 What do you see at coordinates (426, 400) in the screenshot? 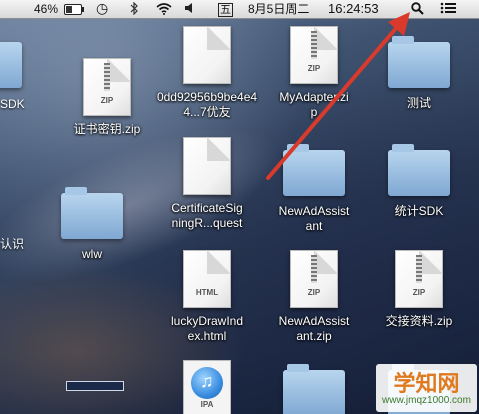
I see `watermark-url: www.jmqz1000.com` at bounding box center [426, 400].